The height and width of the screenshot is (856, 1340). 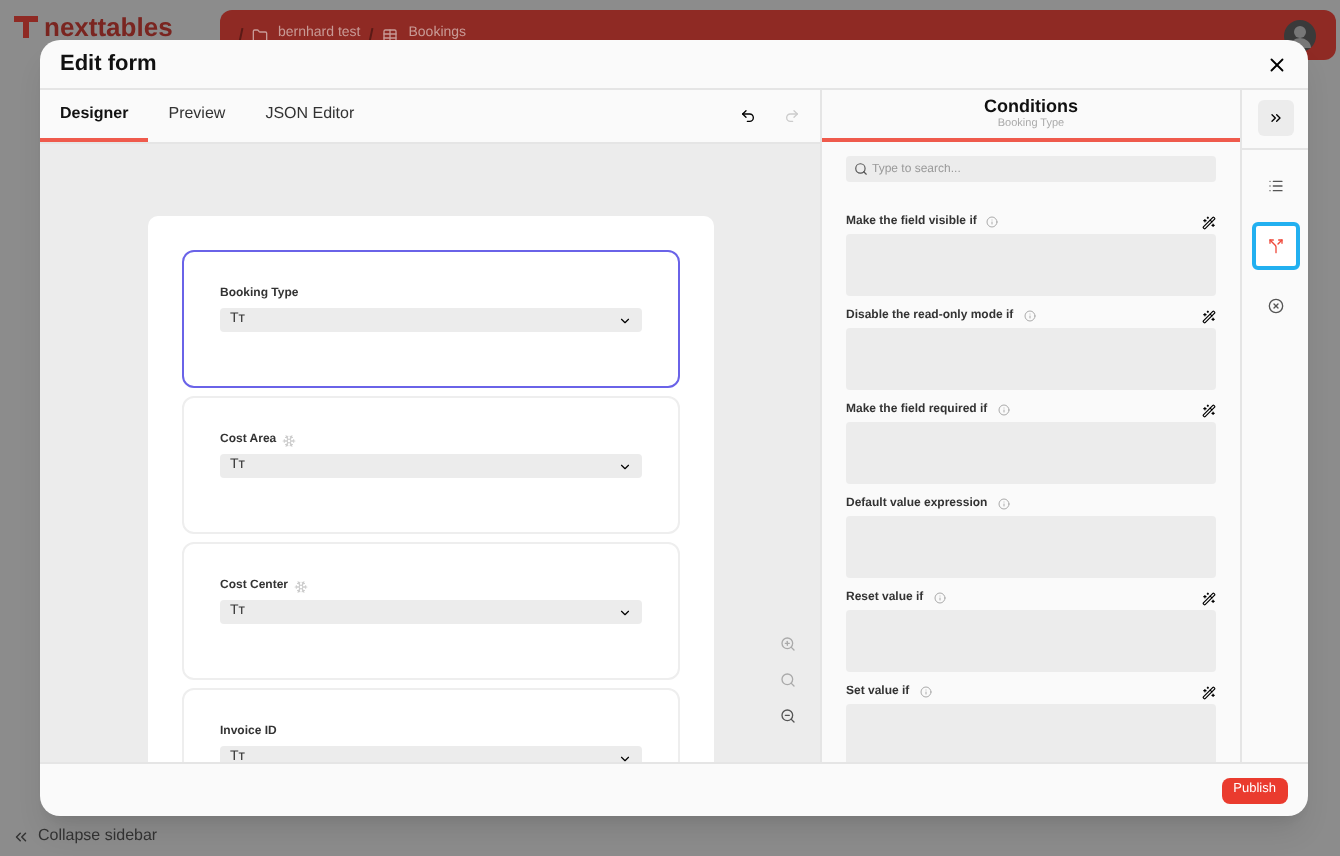 I want to click on logo-icon, so click(x=26, y=26).